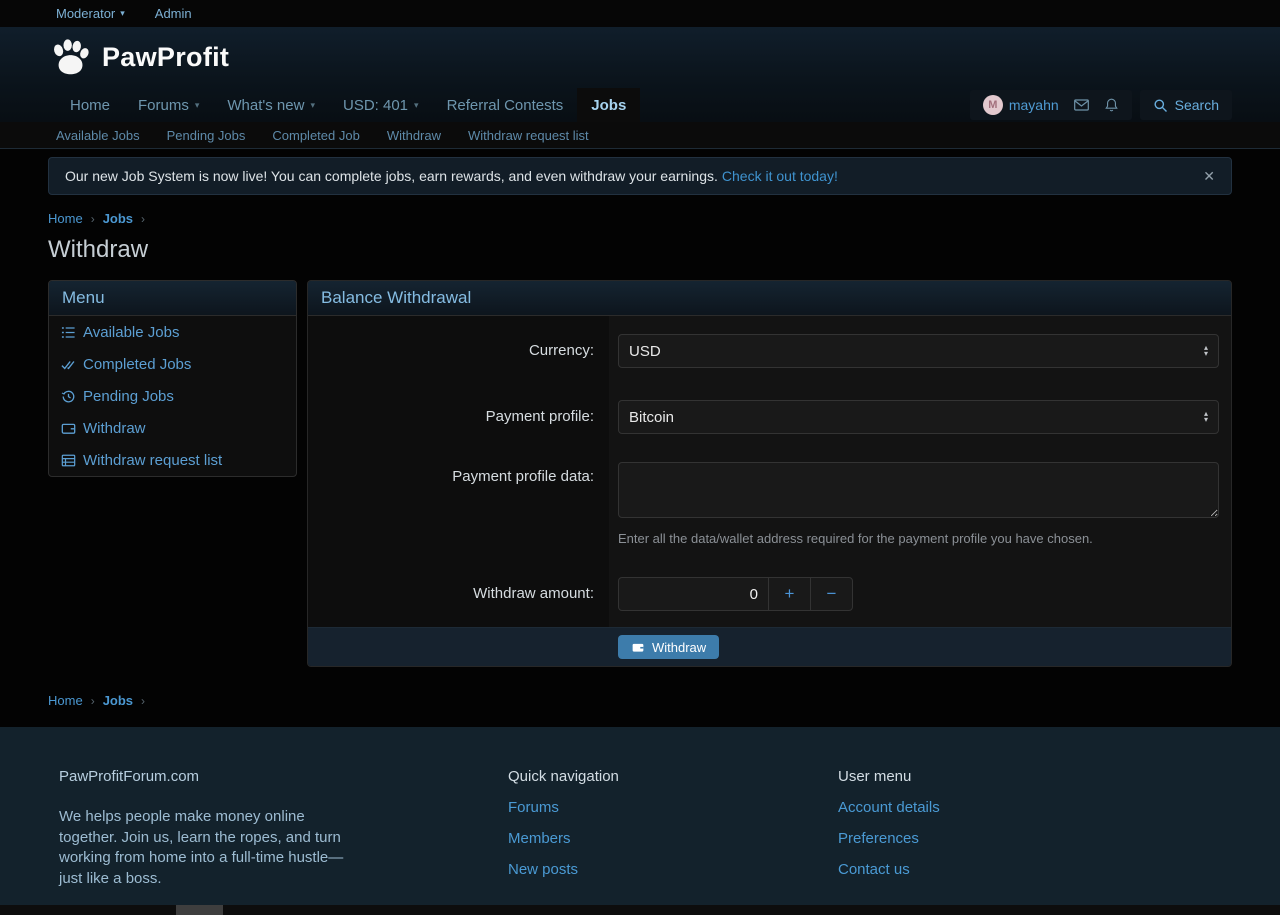 This screenshot has height=915, width=1280. I want to click on username-label: mayahn, so click(1033, 105).